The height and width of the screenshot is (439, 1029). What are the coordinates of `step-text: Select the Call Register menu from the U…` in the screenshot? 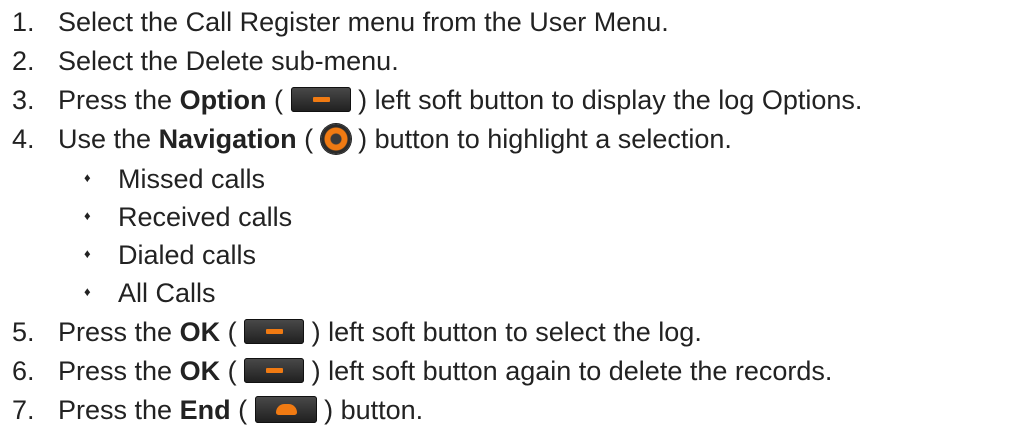 It's located at (363, 22).